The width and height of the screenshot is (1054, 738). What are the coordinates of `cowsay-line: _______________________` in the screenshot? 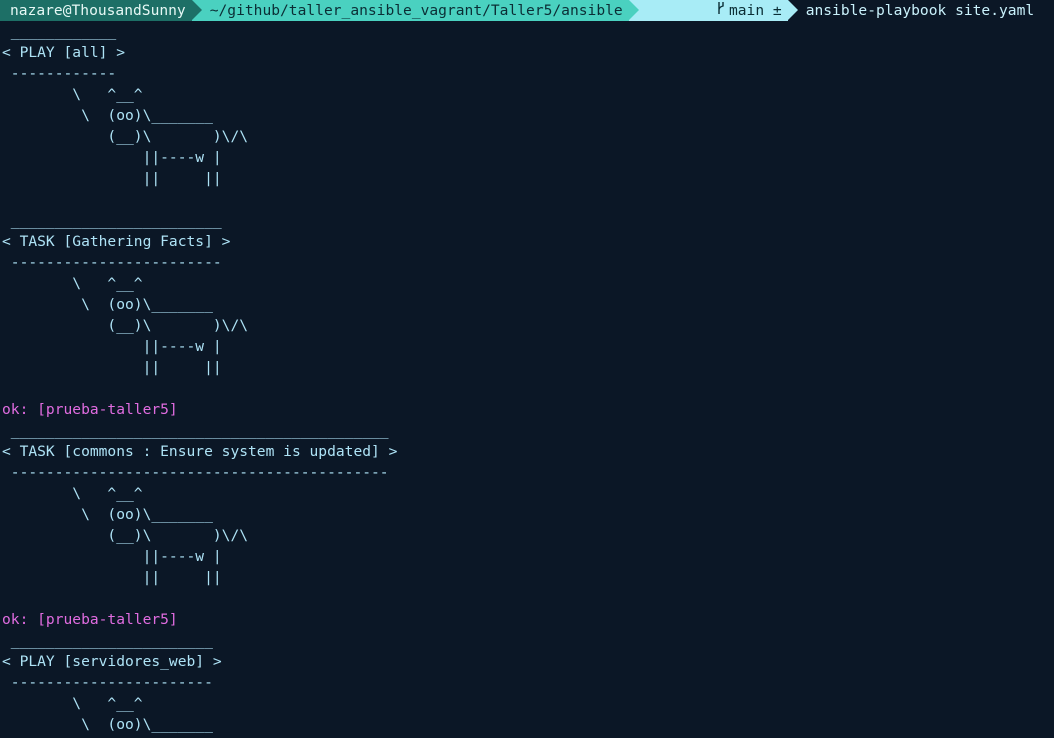 It's located at (107, 640).